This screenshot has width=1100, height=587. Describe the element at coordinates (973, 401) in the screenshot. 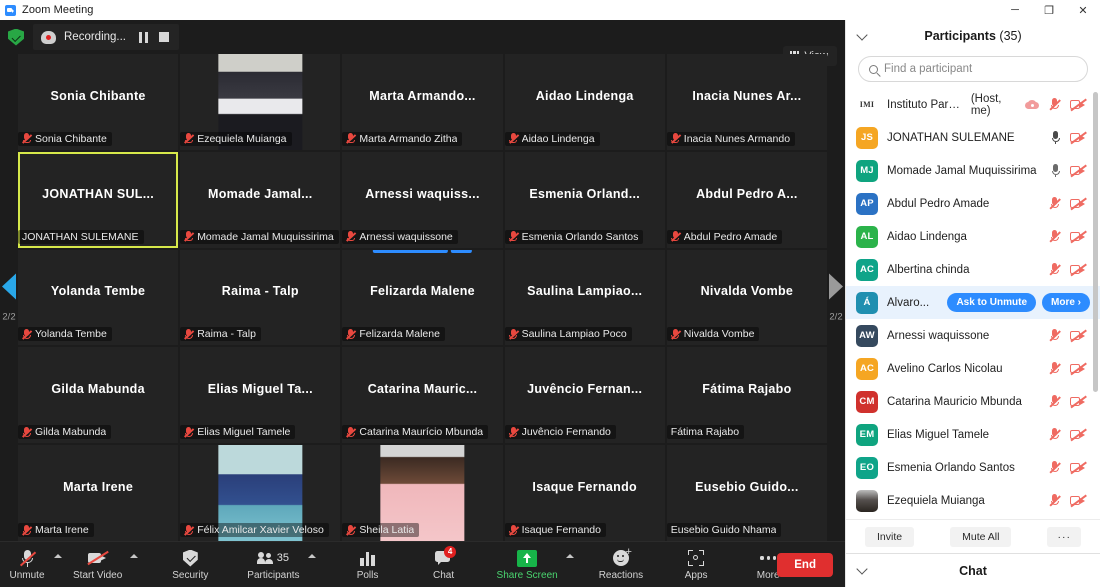

I see `participant-row: CM Catarina Mauricio Mbunda` at that location.